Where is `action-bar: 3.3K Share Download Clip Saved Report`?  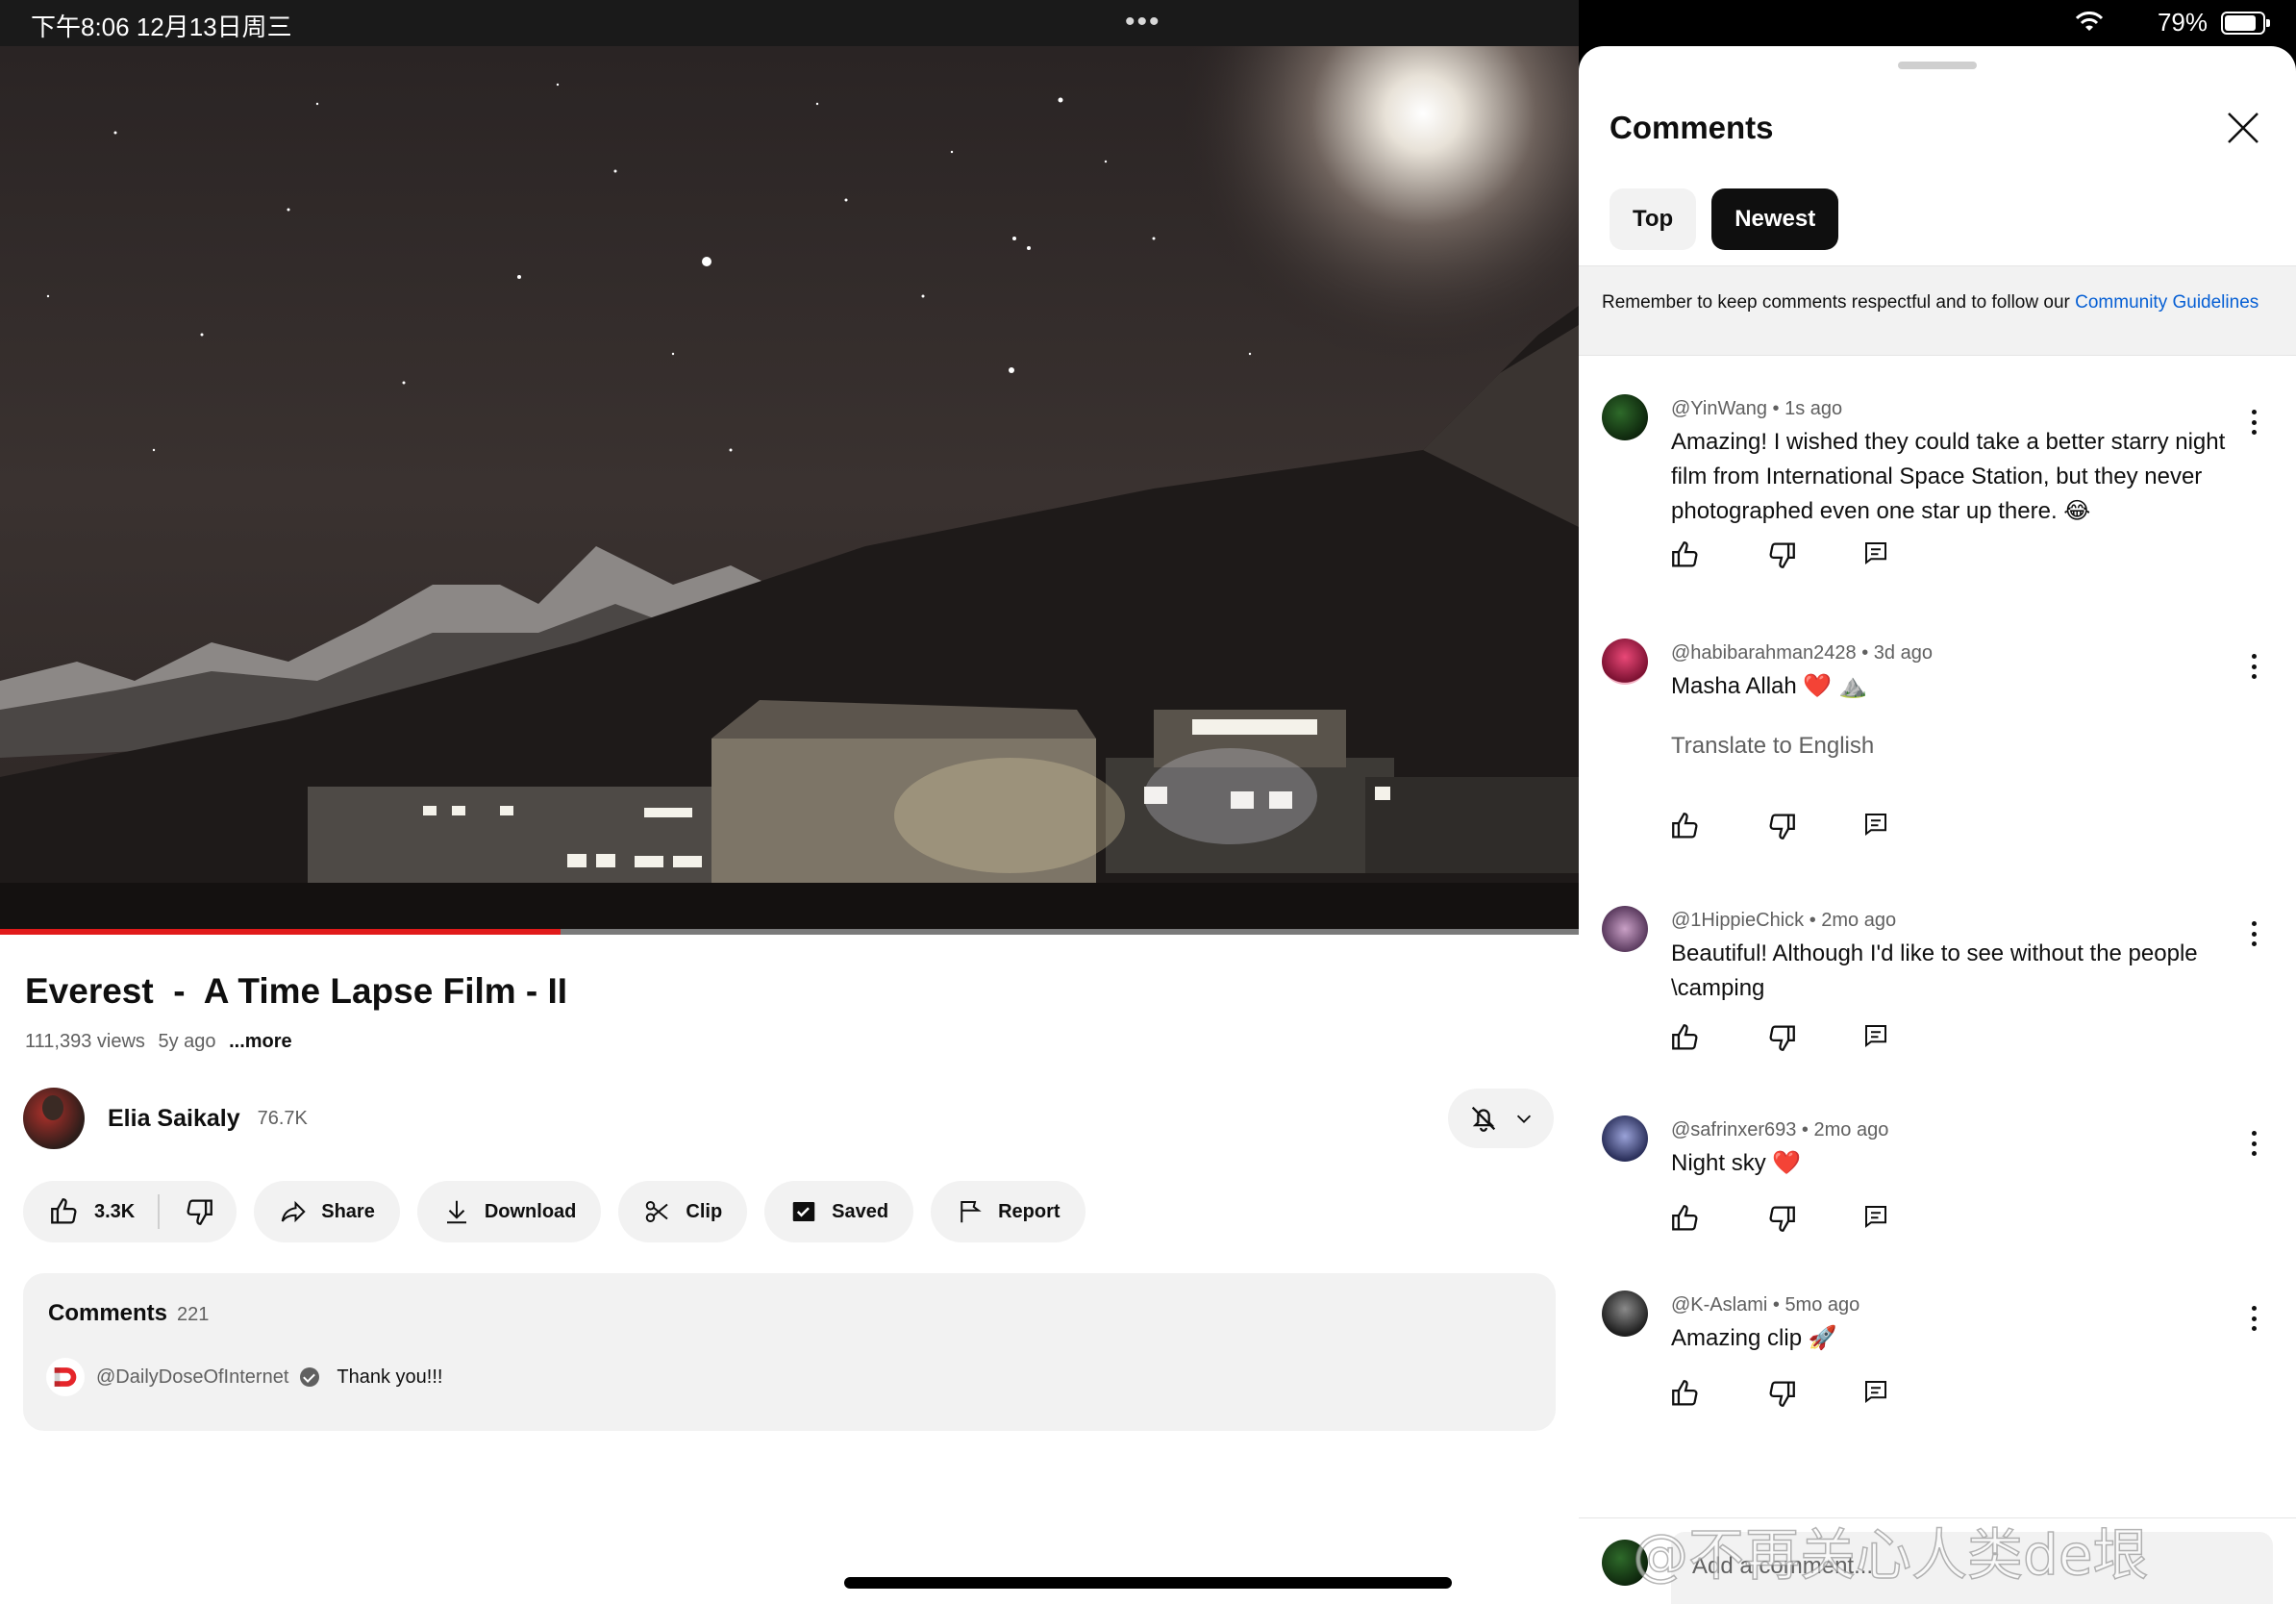 action-bar: 3.3K Share Download Clip Saved Report is located at coordinates (554, 1211).